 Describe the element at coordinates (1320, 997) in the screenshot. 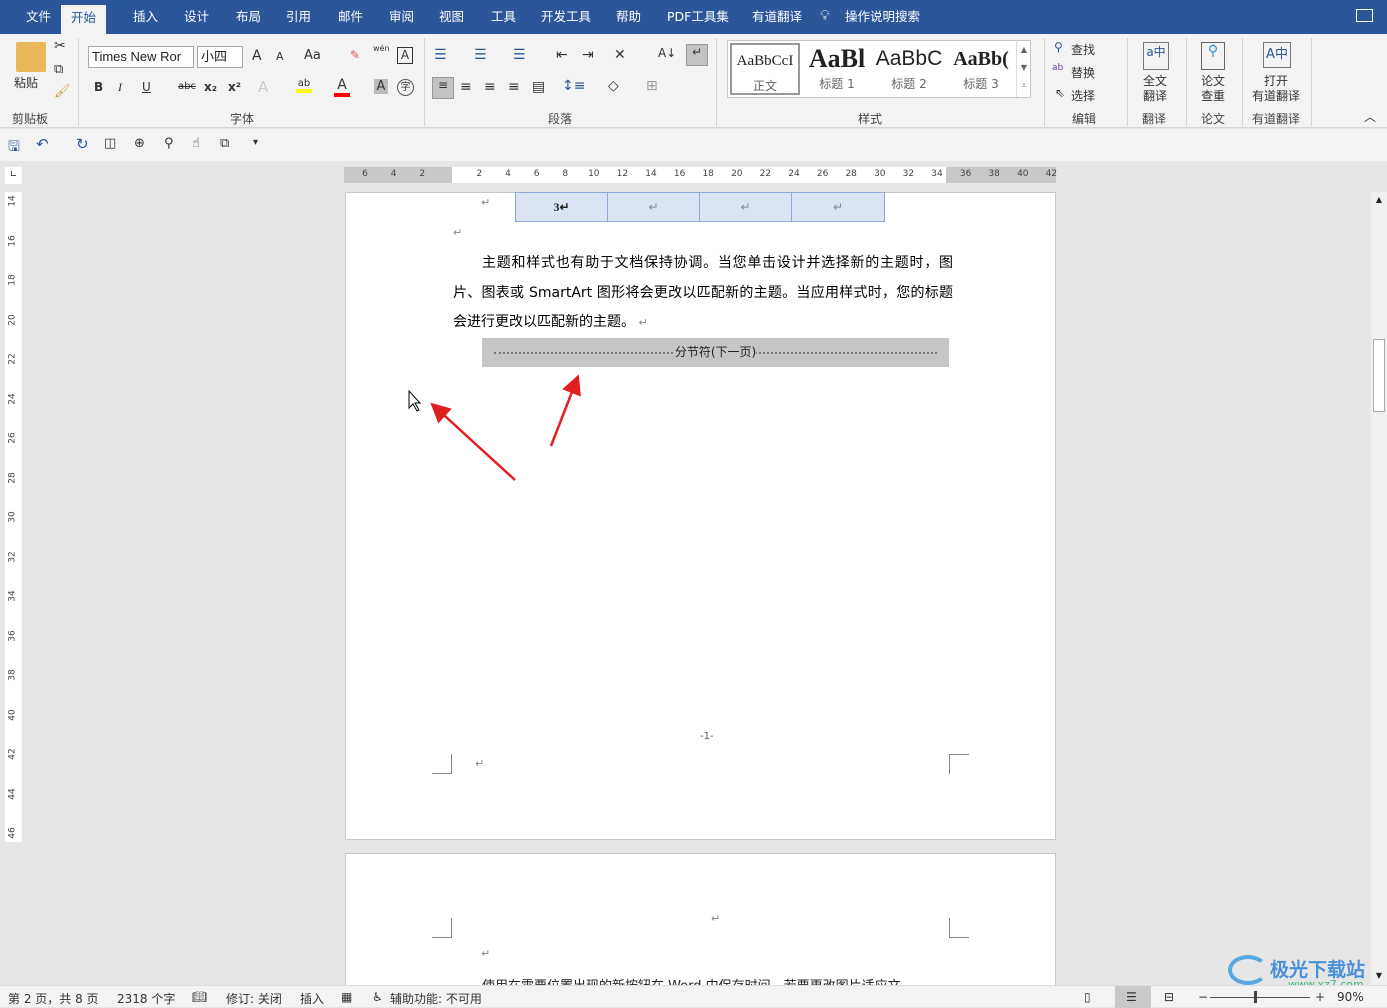

I see `zoom-in-button: +` at that location.